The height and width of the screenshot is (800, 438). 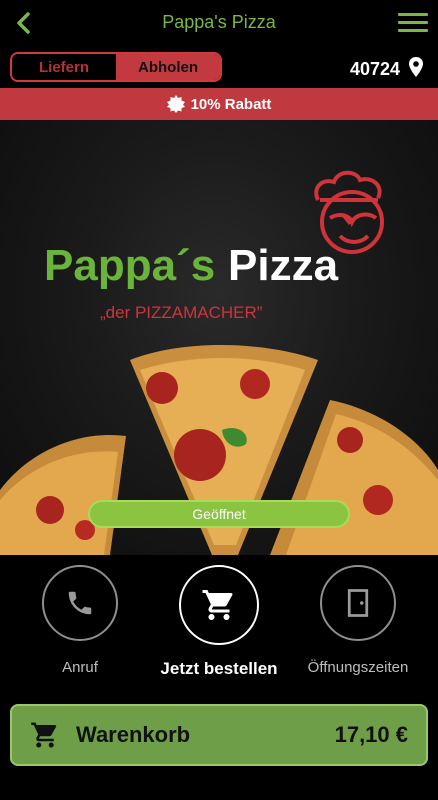 I want to click on app-header: Pappa's Pizza, so click(x=219, y=23).